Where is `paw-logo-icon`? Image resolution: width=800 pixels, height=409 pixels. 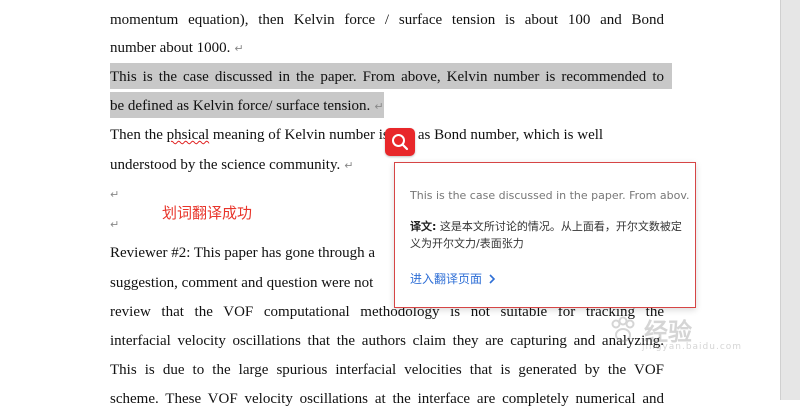
paw-logo-icon is located at coordinates (623, 329).